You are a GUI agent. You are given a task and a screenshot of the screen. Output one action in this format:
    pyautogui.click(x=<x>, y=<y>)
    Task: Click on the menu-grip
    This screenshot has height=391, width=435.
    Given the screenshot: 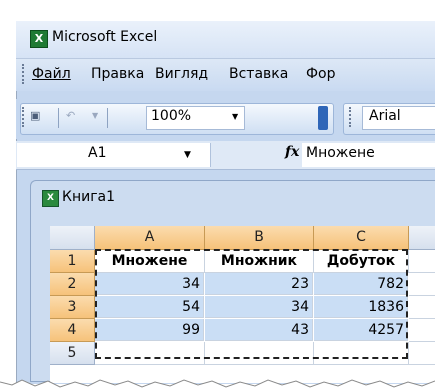 What is the action you would take?
    pyautogui.click(x=24, y=74)
    